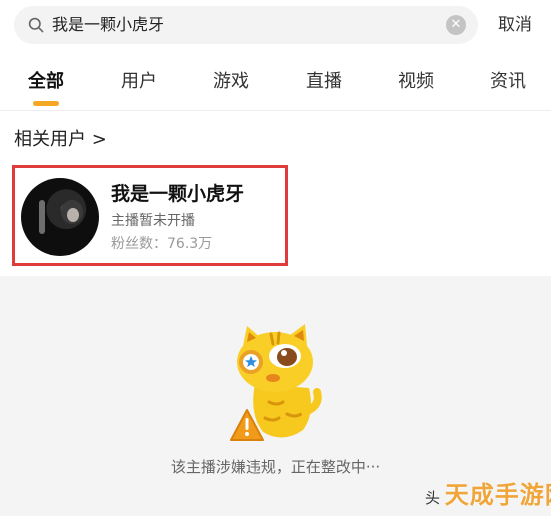 The width and height of the screenshot is (551, 516). What do you see at coordinates (73, 215) in the screenshot?
I see `avatar-face-shape` at bounding box center [73, 215].